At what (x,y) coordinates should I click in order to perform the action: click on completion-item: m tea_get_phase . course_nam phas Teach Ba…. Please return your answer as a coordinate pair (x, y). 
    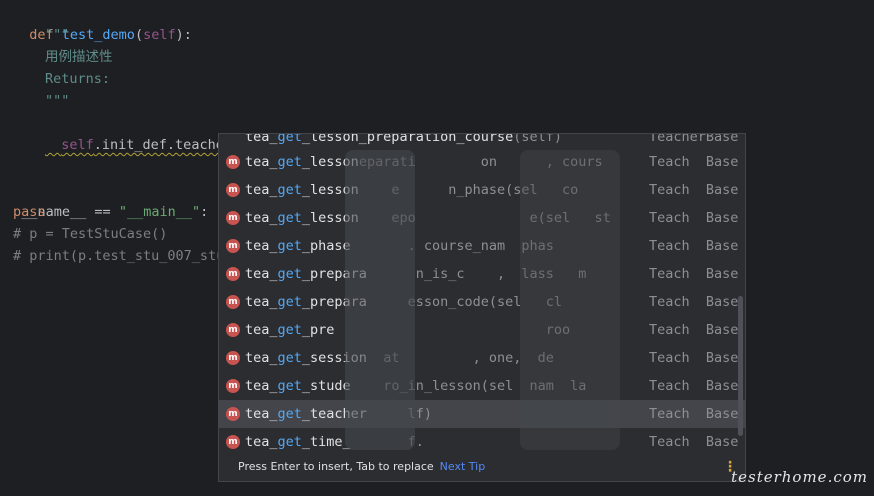
    Looking at the image, I should click on (482, 246).